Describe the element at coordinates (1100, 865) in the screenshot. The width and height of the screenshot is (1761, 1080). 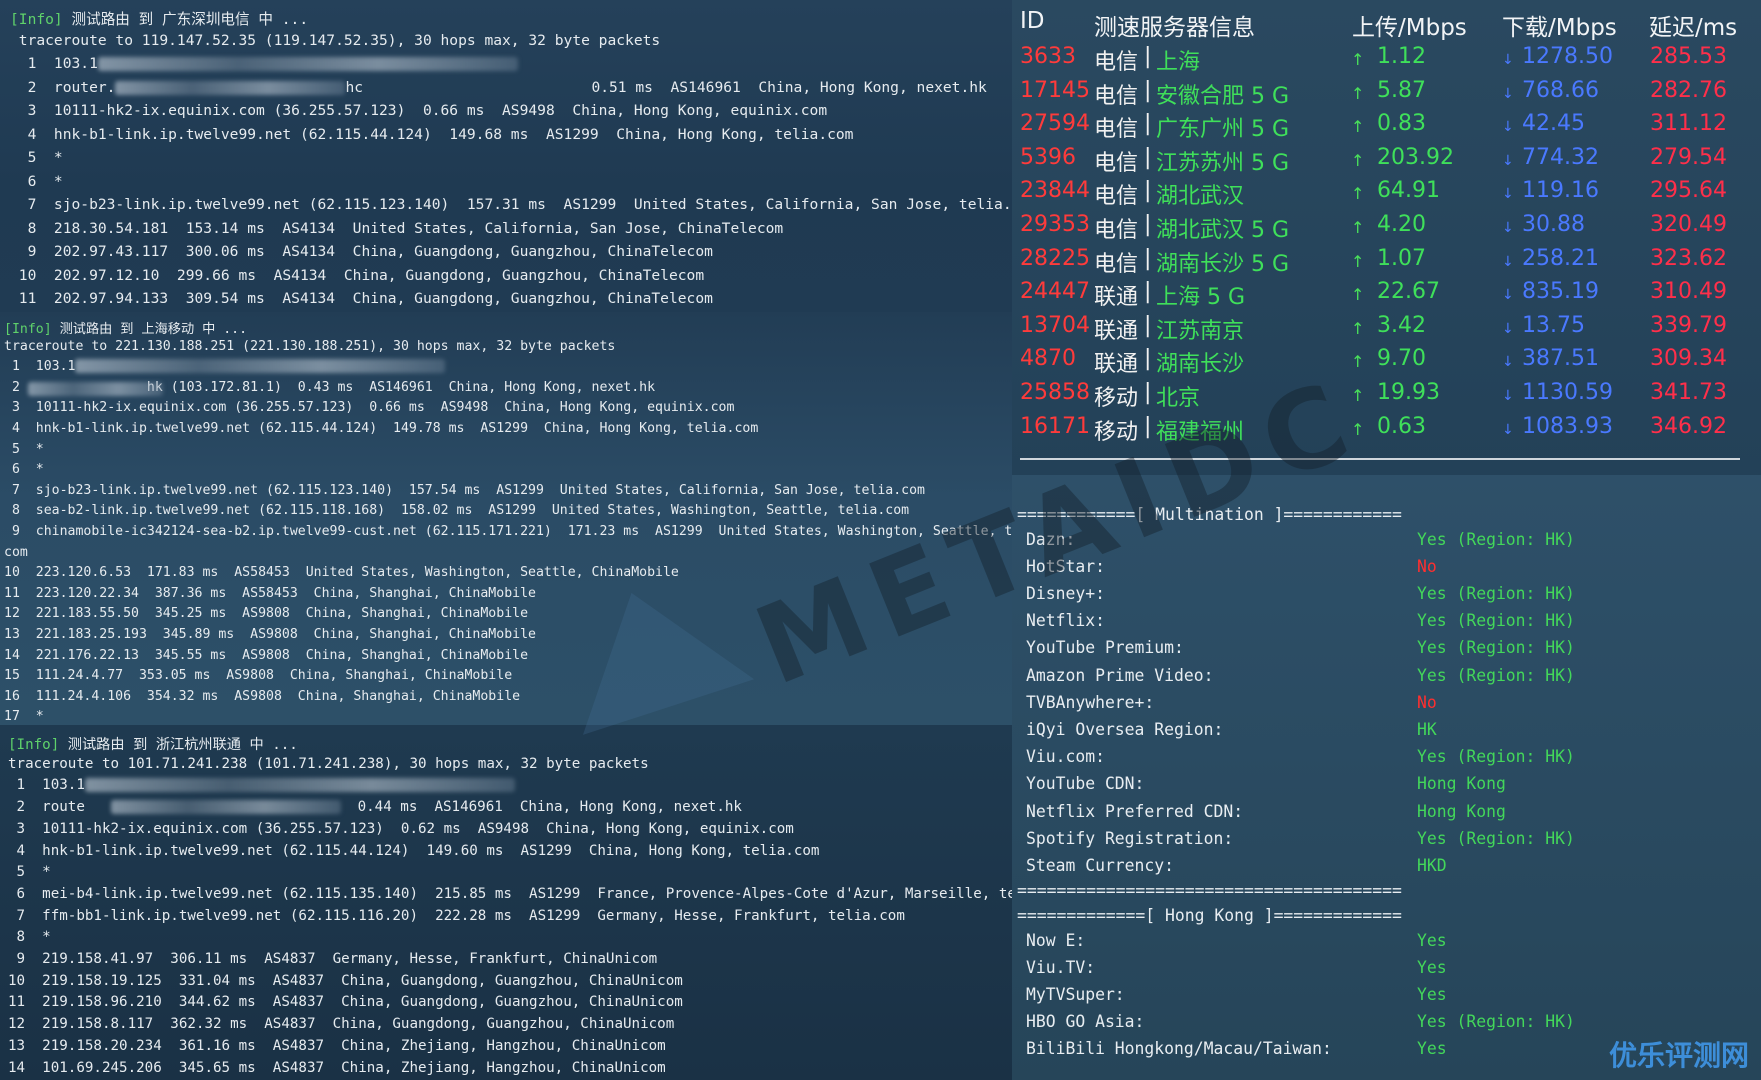
I see `media-service-label: Steam Currency:` at that location.